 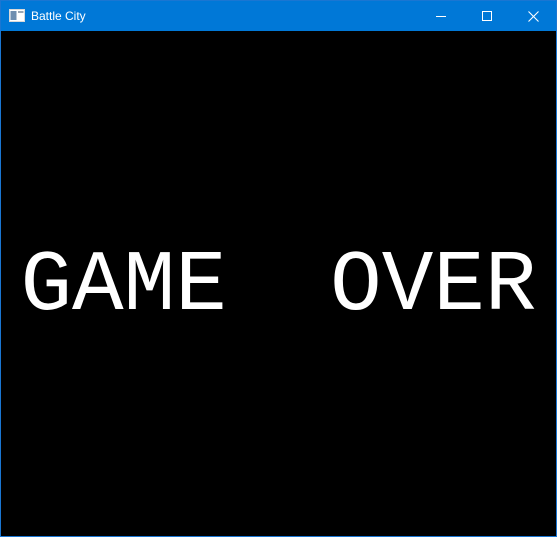 I want to click on close-button, so click(x=533, y=16).